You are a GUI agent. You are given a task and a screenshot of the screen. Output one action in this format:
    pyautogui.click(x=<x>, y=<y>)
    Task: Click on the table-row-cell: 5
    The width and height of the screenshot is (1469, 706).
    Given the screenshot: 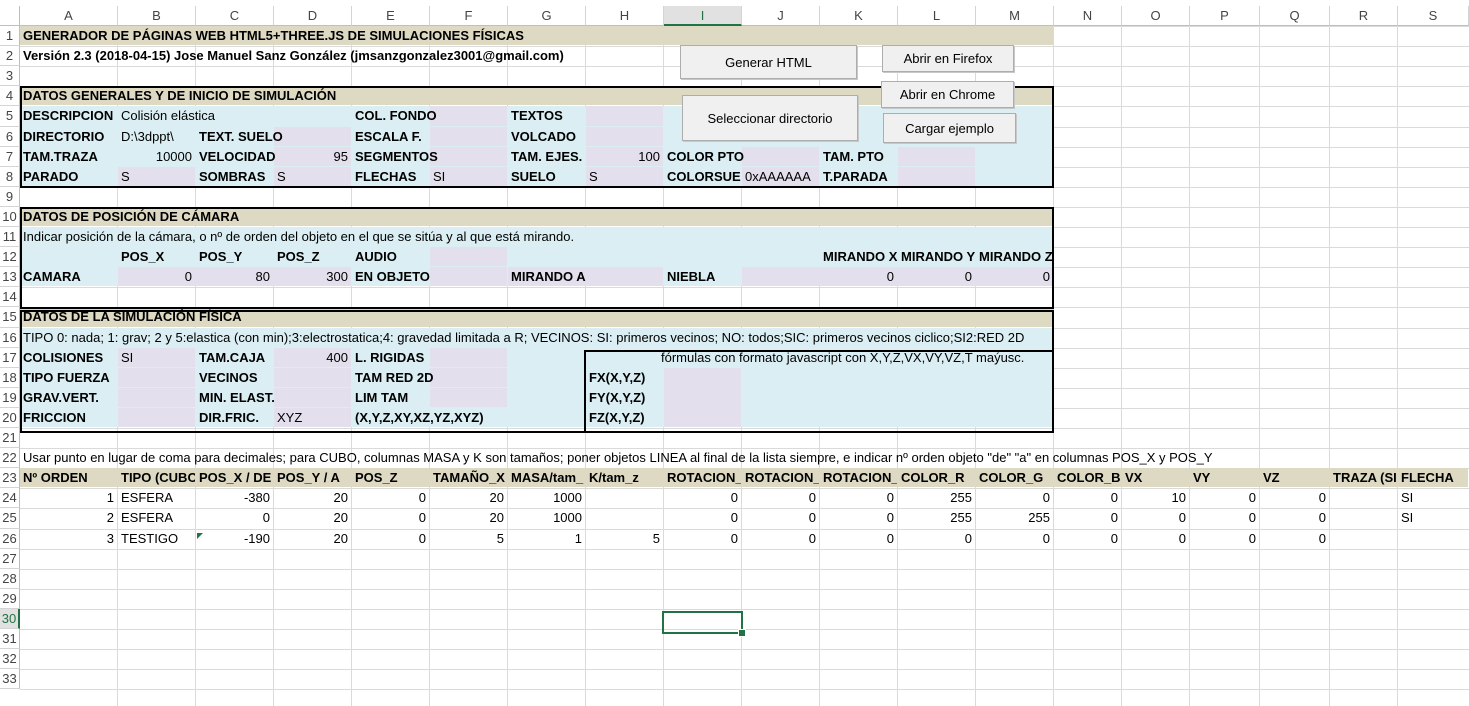 What is the action you would take?
    pyautogui.click(x=467, y=539)
    